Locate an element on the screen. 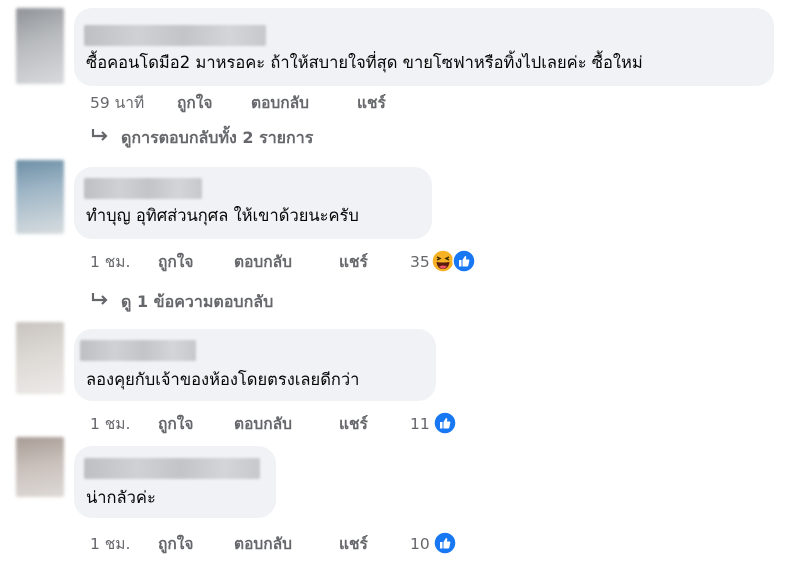 The height and width of the screenshot is (563, 800). reaction-count: 35 is located at coordinates (420, 262).